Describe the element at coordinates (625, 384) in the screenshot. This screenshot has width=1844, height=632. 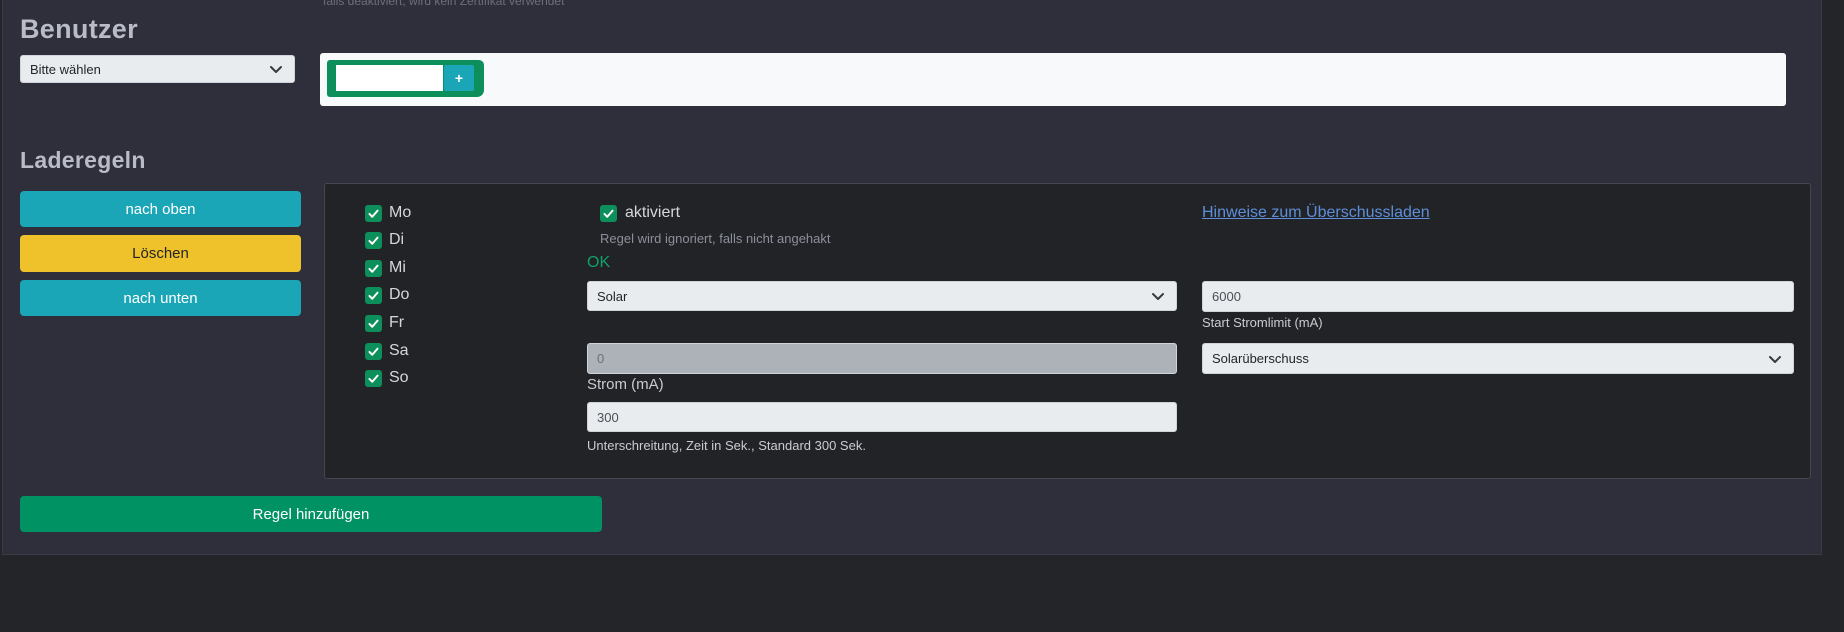
I see `current-label: Strom (mA)` at that location.